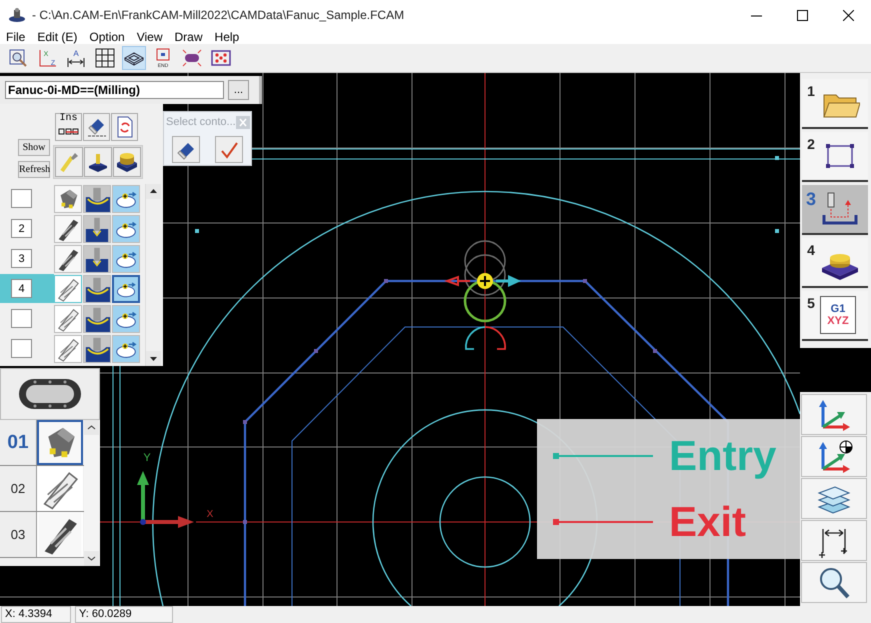 This screenshot has height=623, width=871. Describe the element at coordinates (219, 15) in the screenshot. I see `window-title: - C:\An.CAM-En\FrankCAM-Mill2022\CAMData\Fanuc_Sample.FCAM` at that location.